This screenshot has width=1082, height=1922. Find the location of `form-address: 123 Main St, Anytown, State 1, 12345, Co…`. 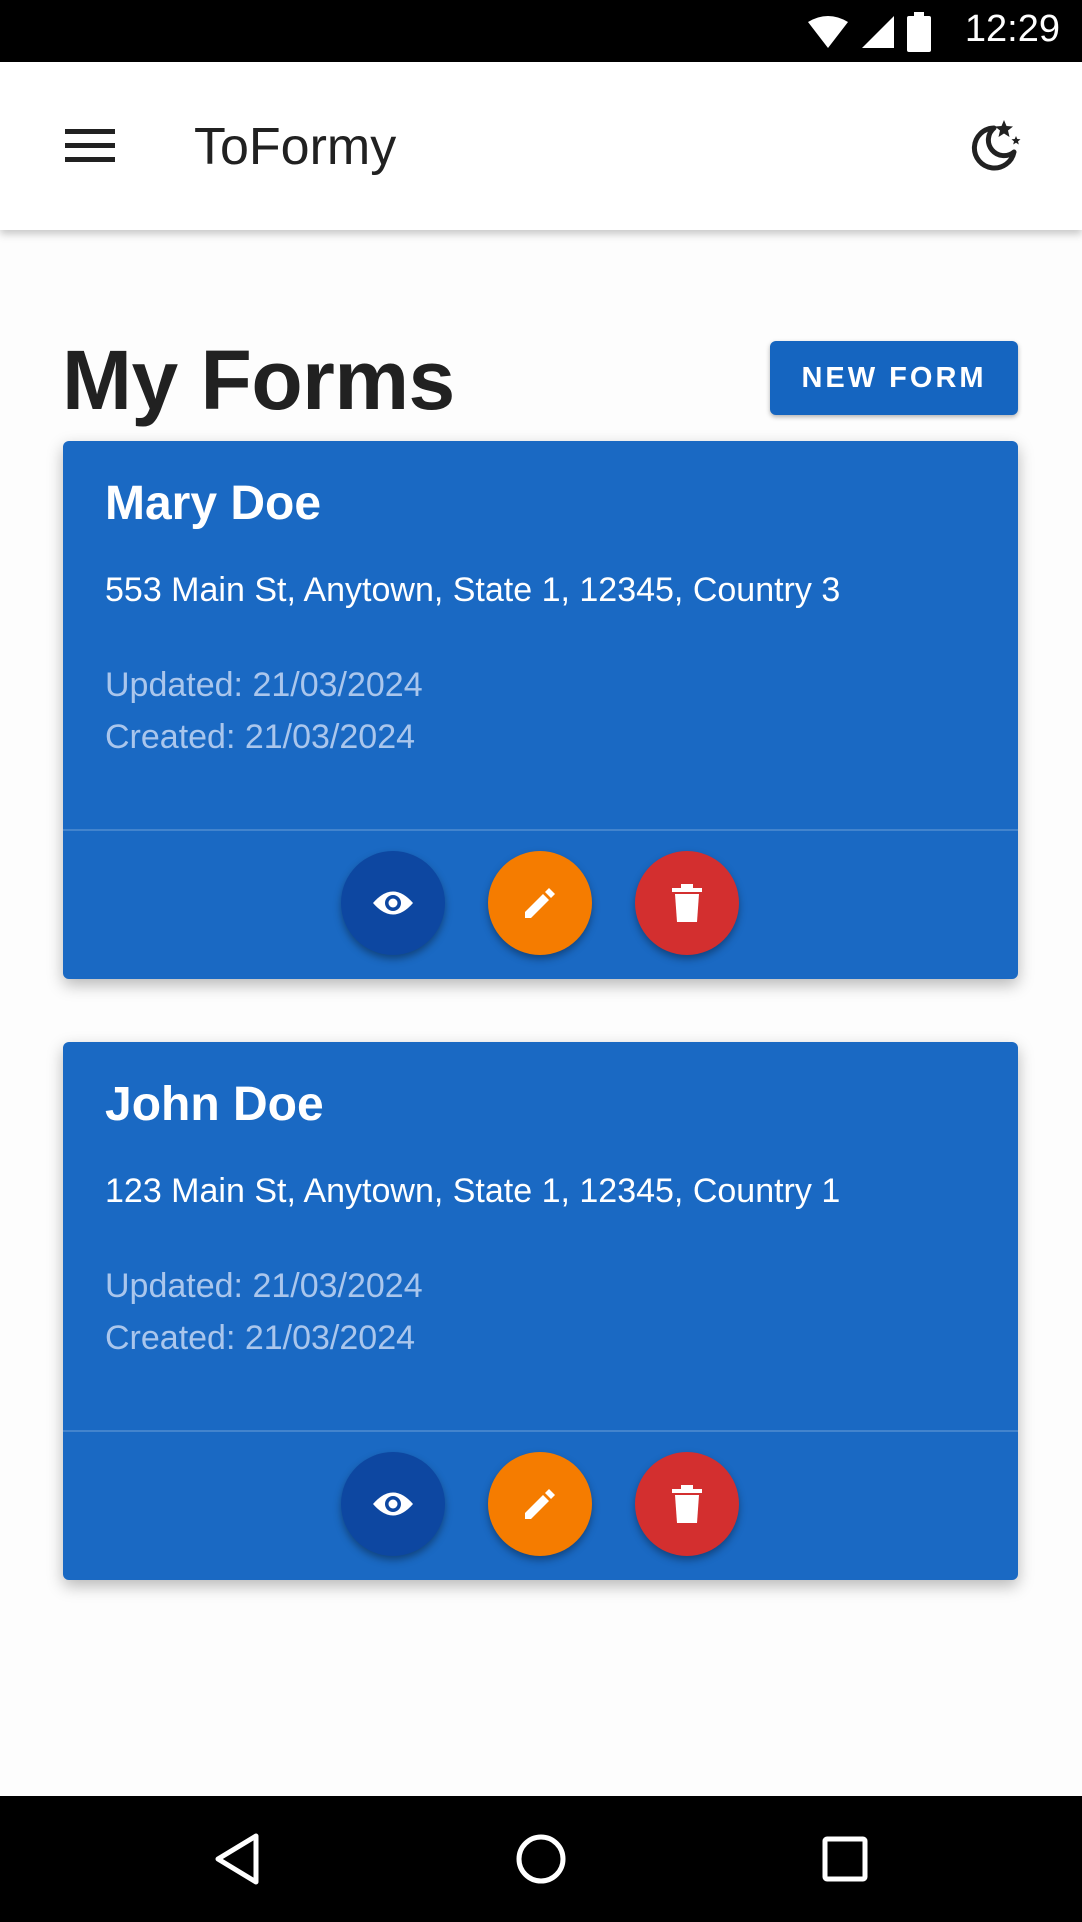

form-address: 123 Main St, Anytown, State 1, 12345, Co… is located at coordinates (473, 1191).